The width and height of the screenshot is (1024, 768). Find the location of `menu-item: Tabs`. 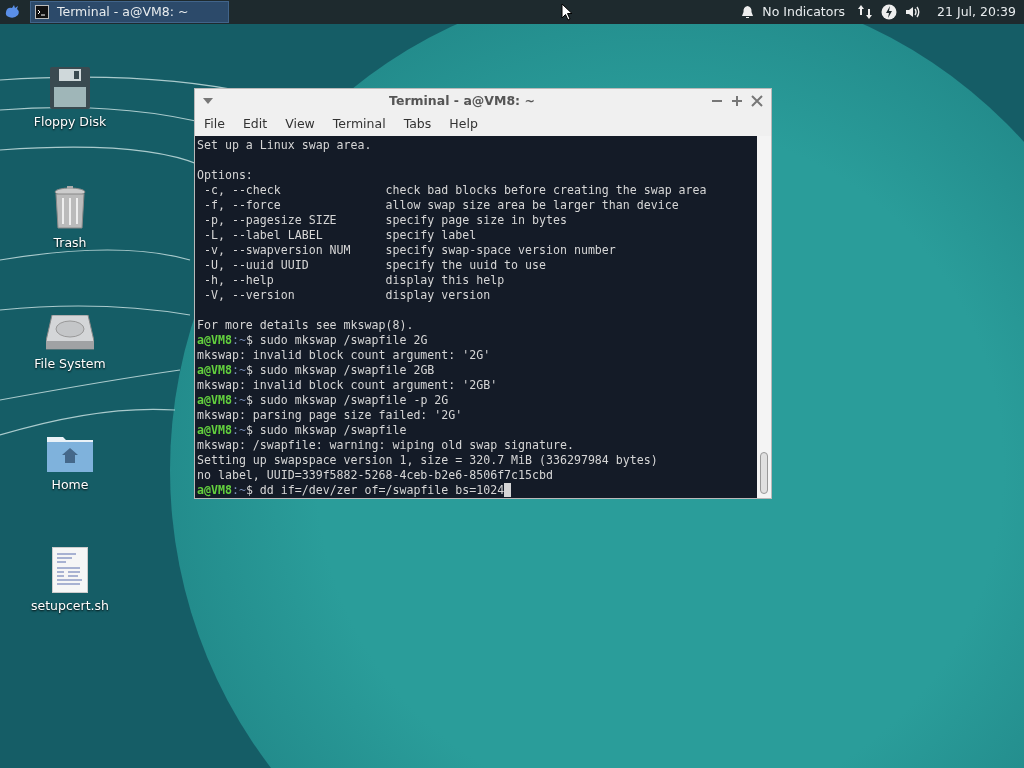

menu-item: Tabs is located at coordinates (417, 124).